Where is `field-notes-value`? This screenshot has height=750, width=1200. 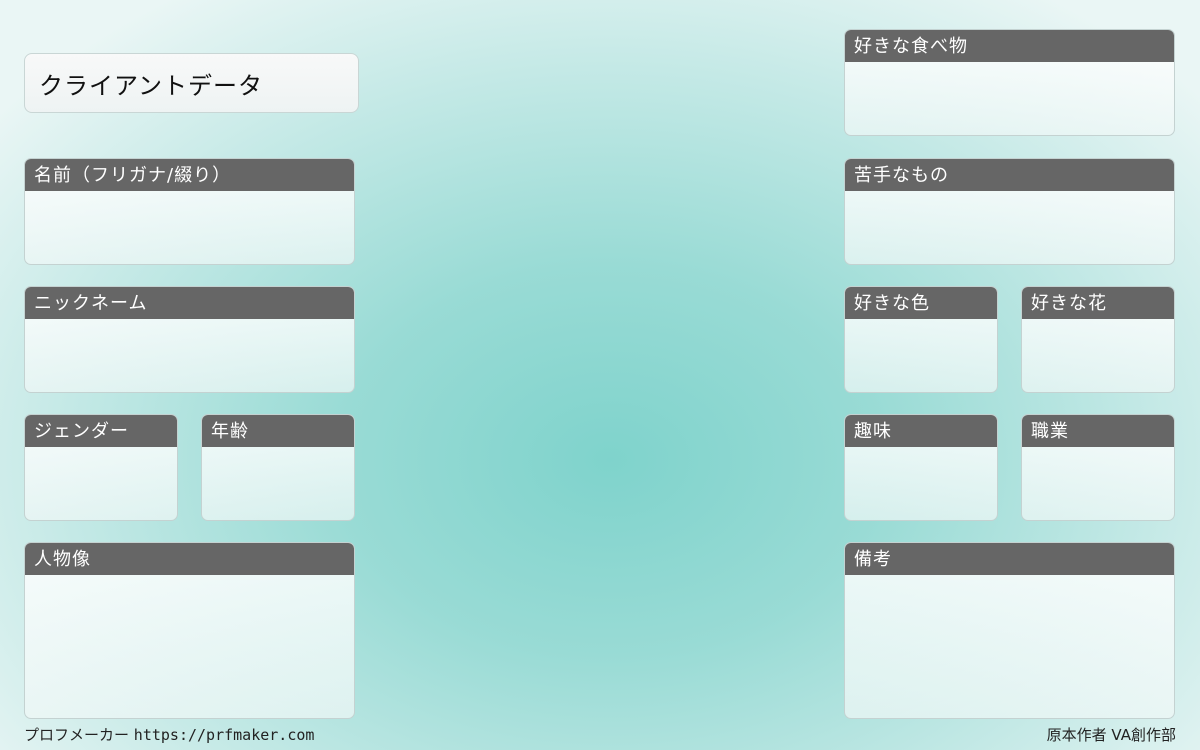
field-notes-value is located at coordinates (1009, 581).